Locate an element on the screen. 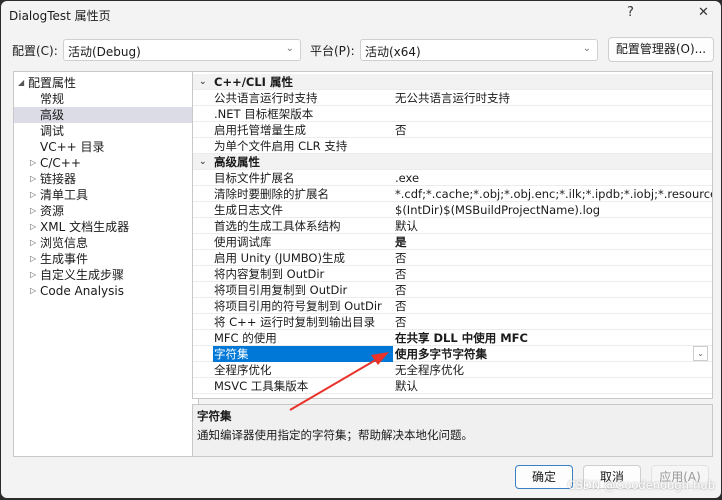 The image size is (722, 500). watermark: CSDN @Goodenough-hub is located at coordinates (641, 485).